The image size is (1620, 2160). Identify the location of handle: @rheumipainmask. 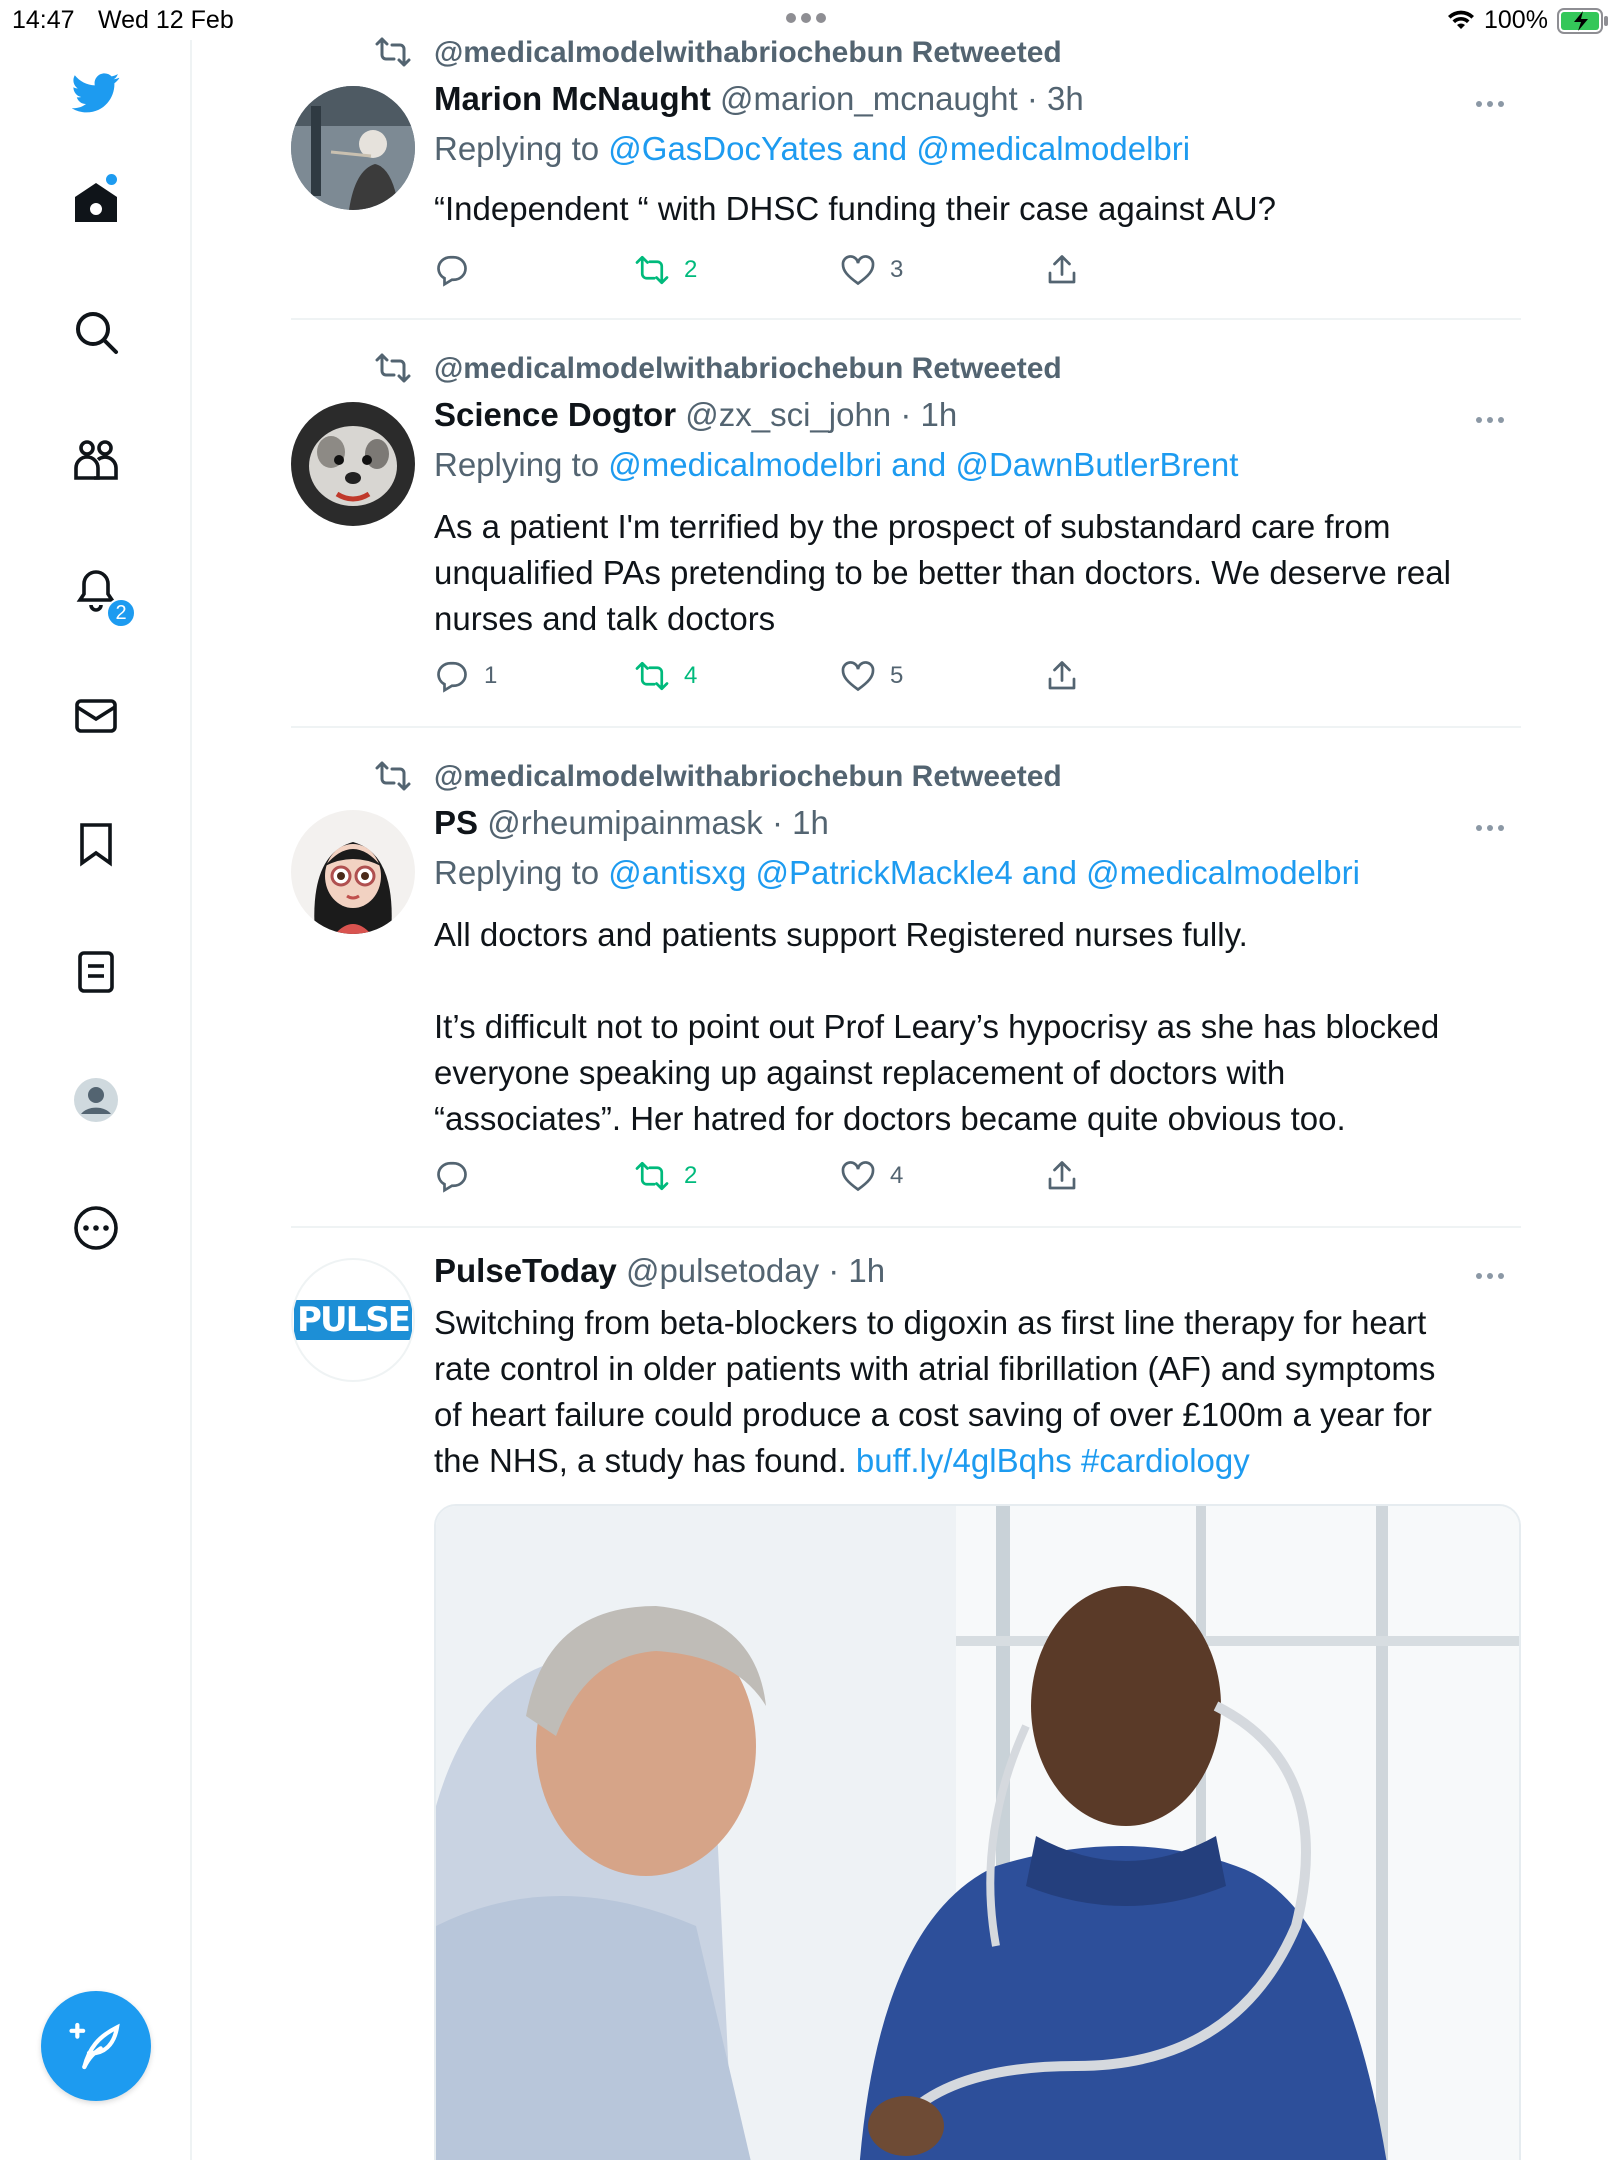
(625, 822).